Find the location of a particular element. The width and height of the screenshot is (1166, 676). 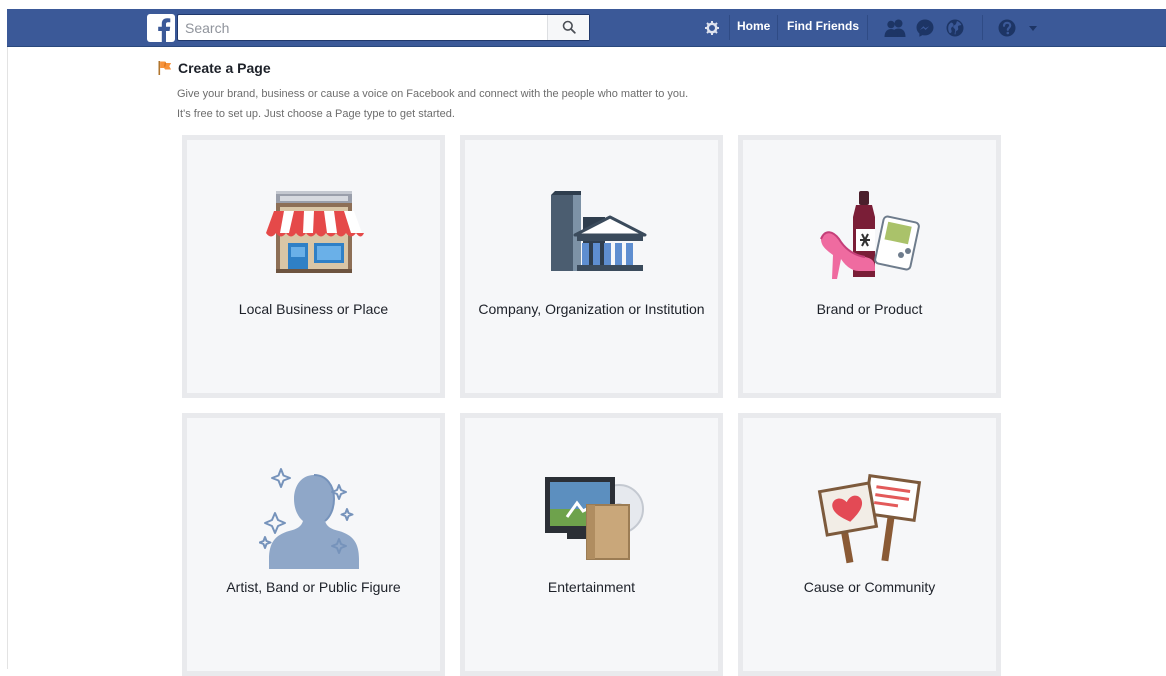

notifications-globe-icon is located at coordinates (955, 28).